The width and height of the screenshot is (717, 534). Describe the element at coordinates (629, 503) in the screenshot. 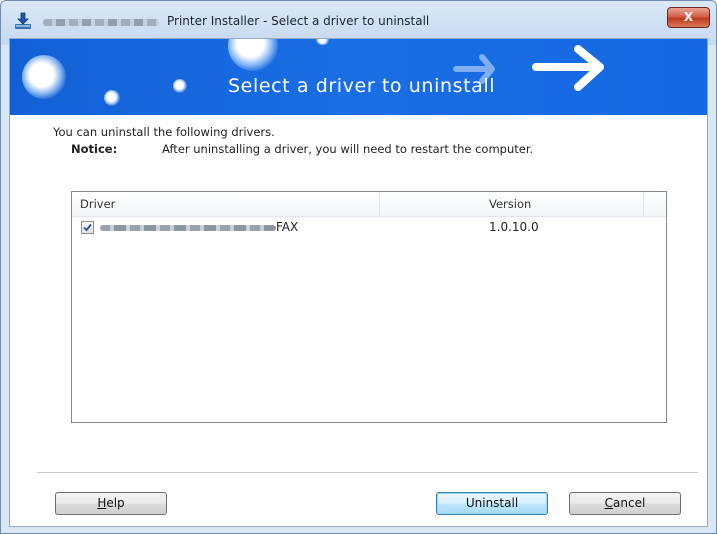

I see `cancel-label-rest: ancel` at that location.